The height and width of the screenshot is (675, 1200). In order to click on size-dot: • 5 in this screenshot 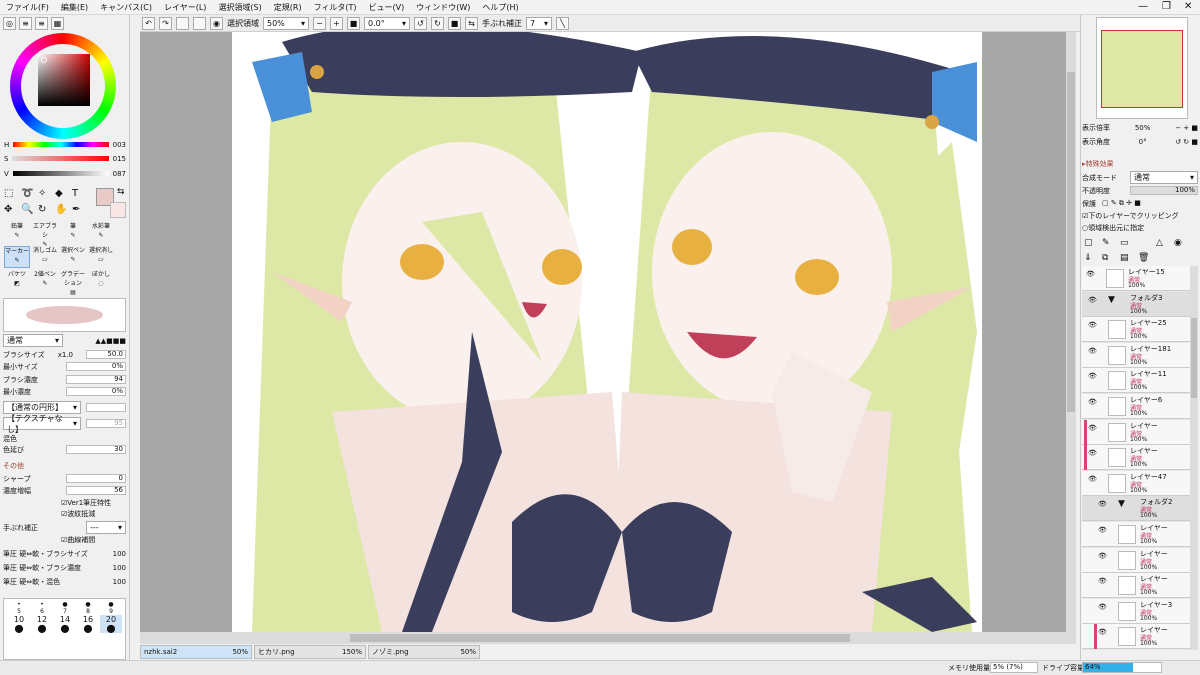, I will do `click(19, 608)`.